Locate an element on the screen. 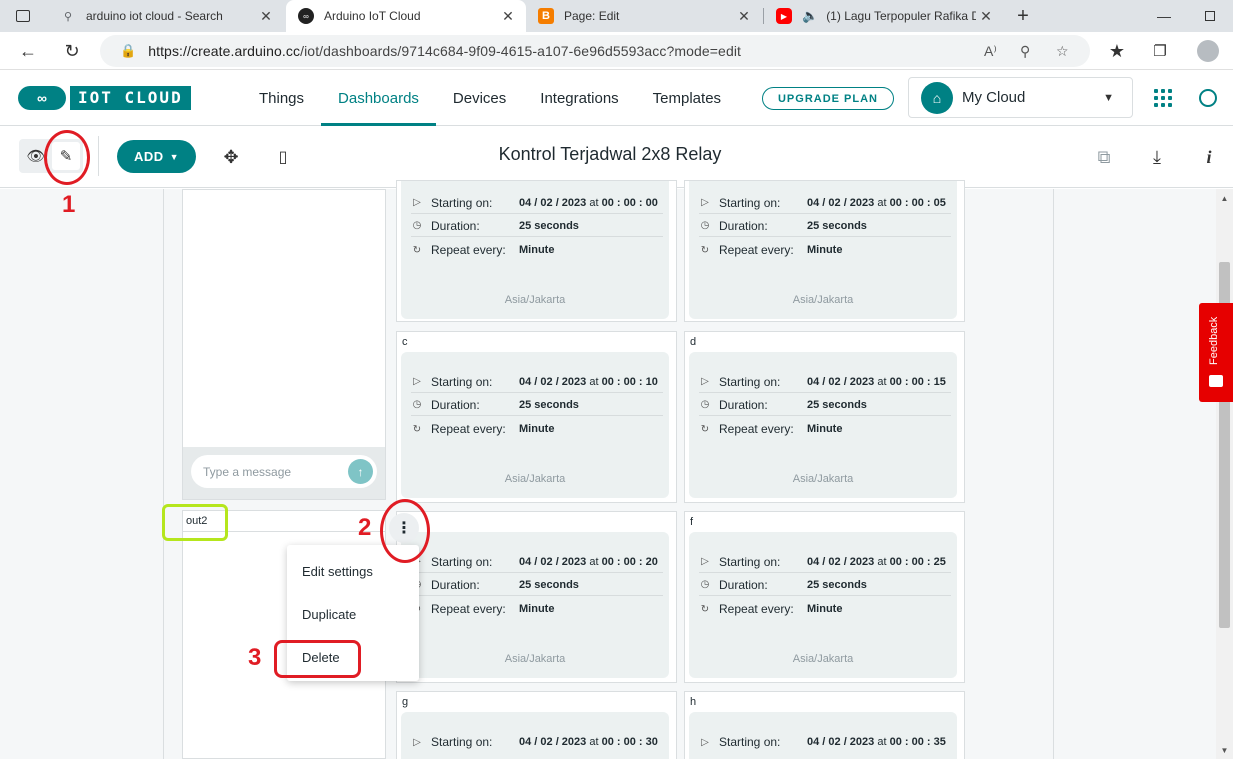 This screenshot has height=759, width=1233. starting-value: 04 / 02 / 2023 at 00 : 00 : 05 is located at coordinates (876, 202).